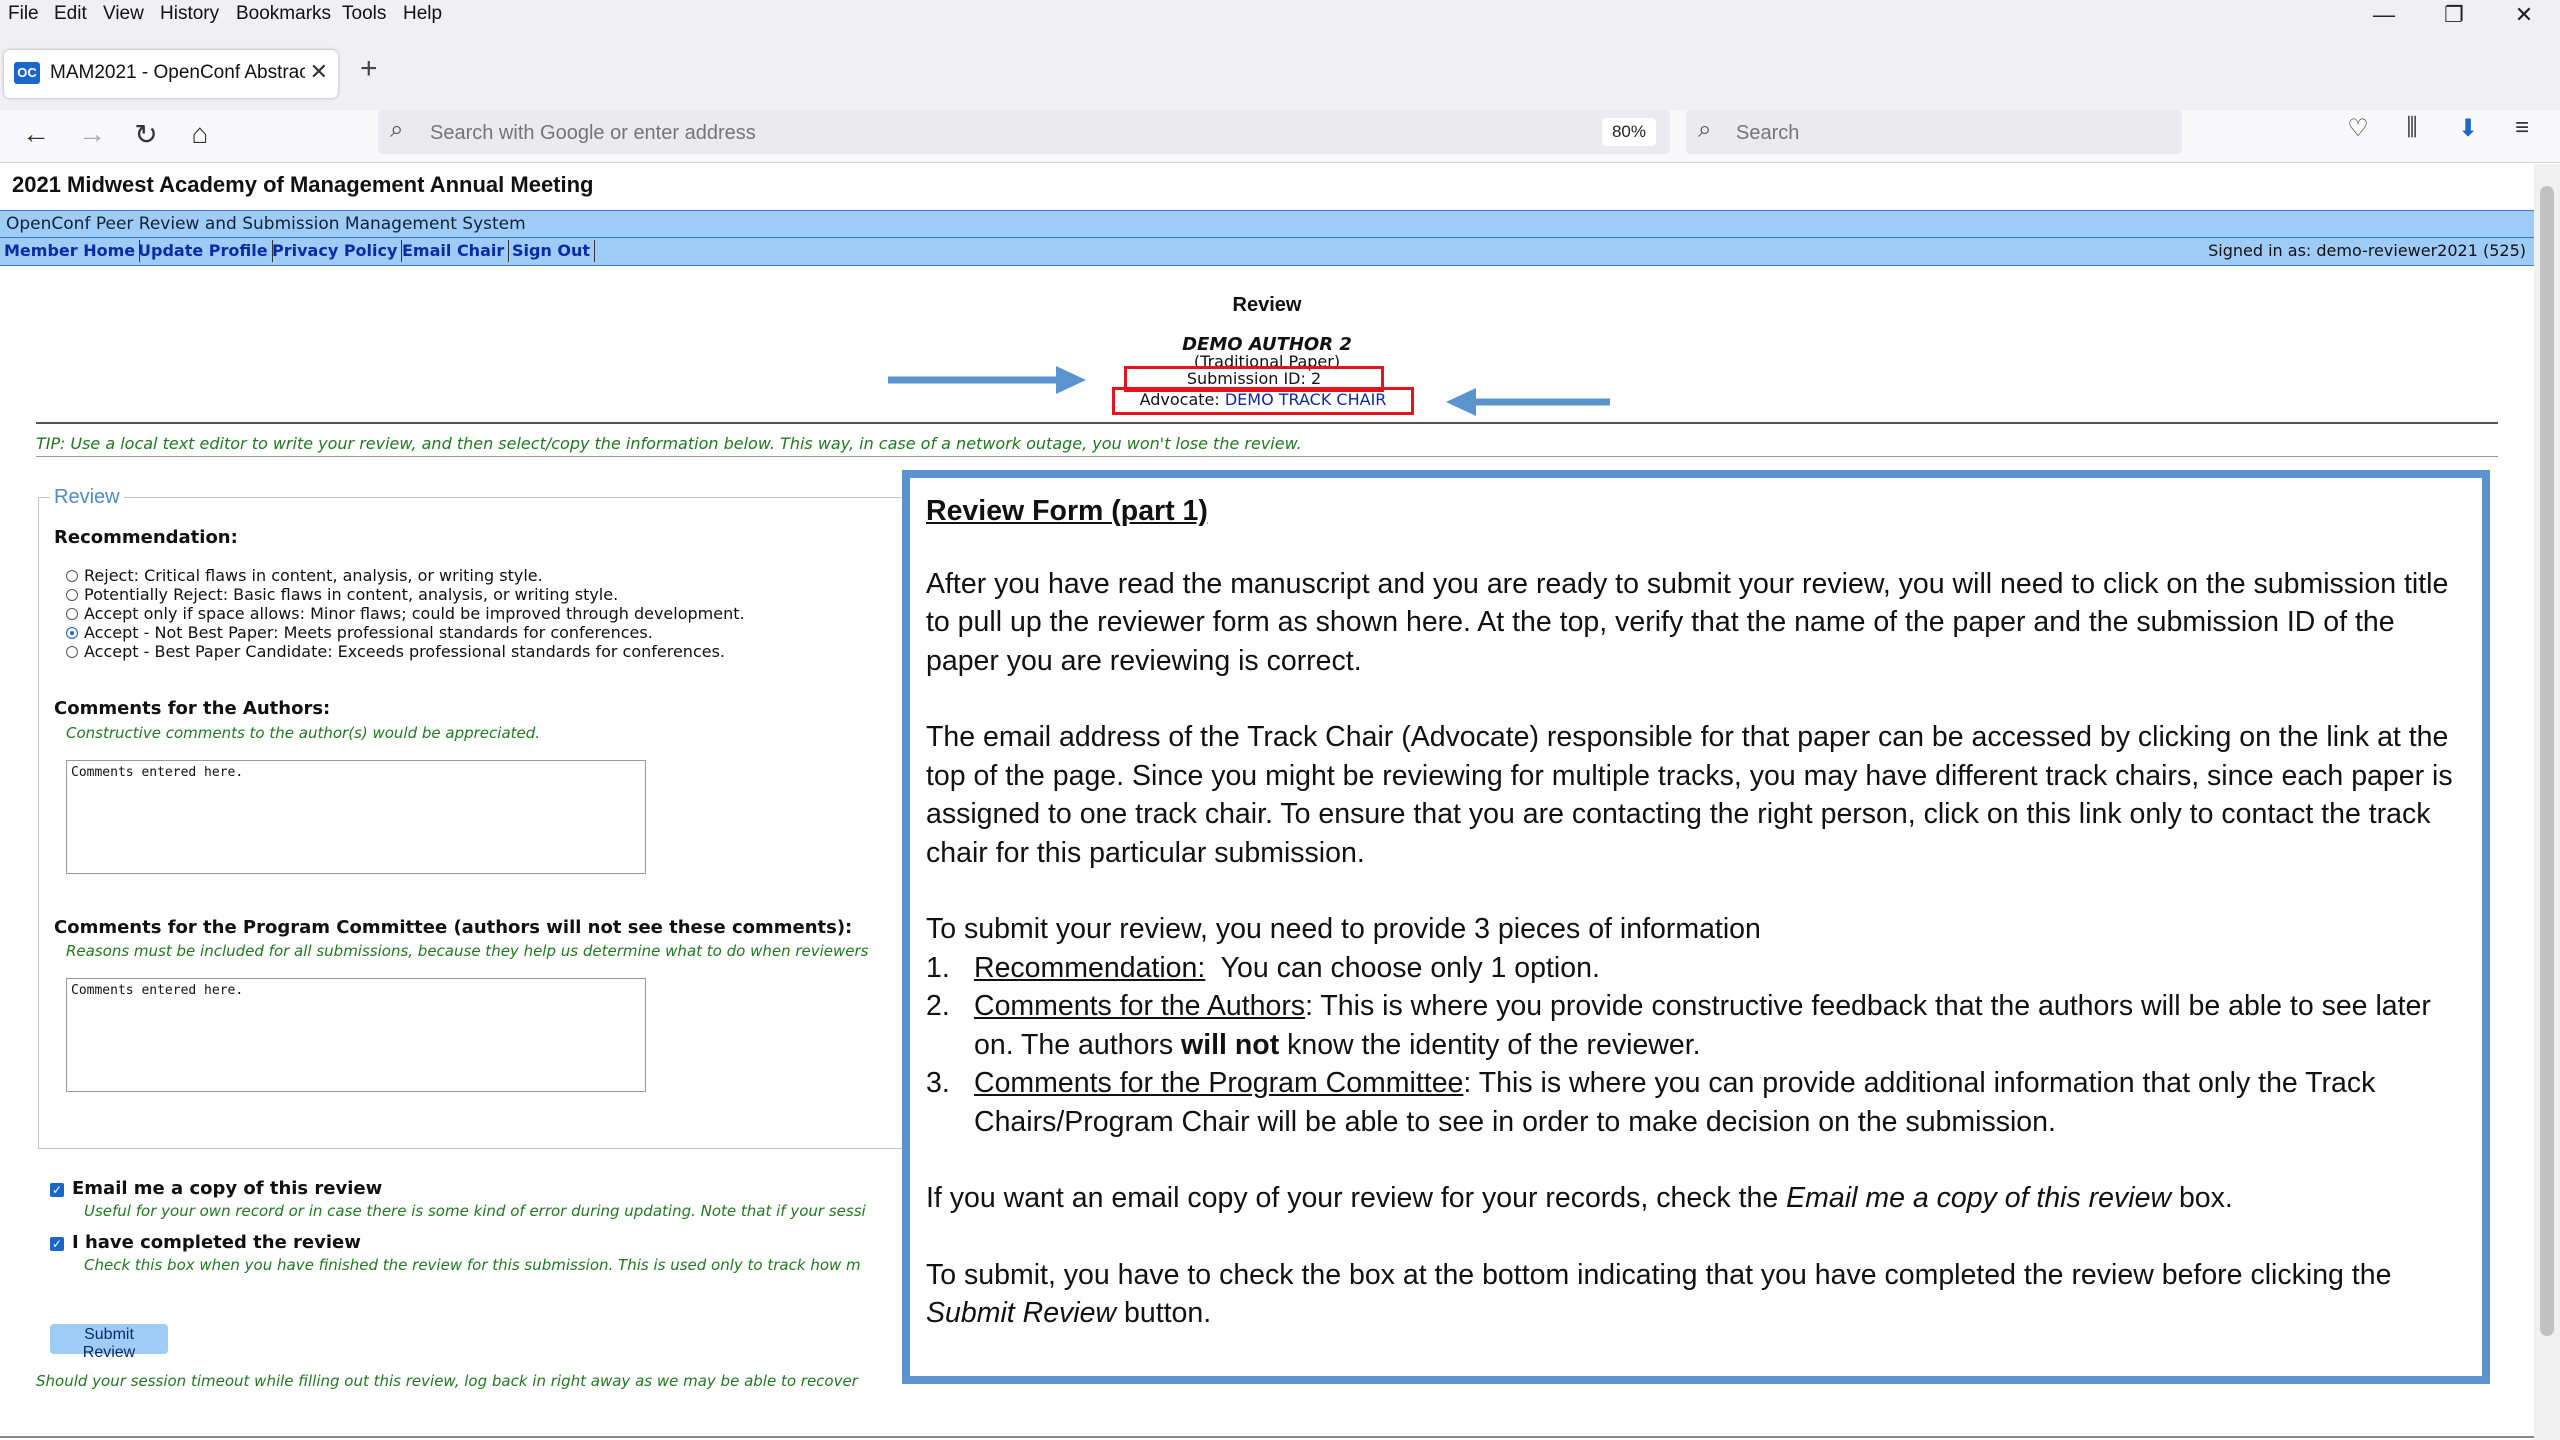  Describe the element at coordinates (109, 1342) in the screenshot. I see `submit-review-button: Submit Review` at that location.